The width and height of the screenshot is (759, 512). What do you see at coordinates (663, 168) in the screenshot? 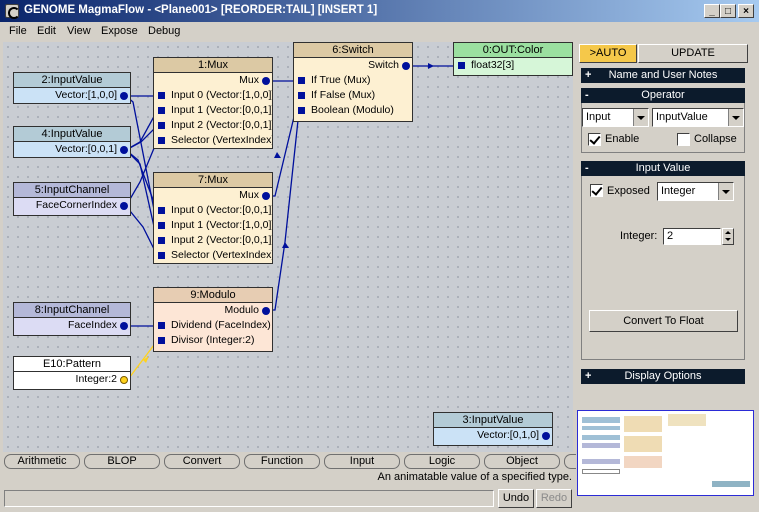
I see `section-input-value: - Input Value` at bounding box center [663, 168].